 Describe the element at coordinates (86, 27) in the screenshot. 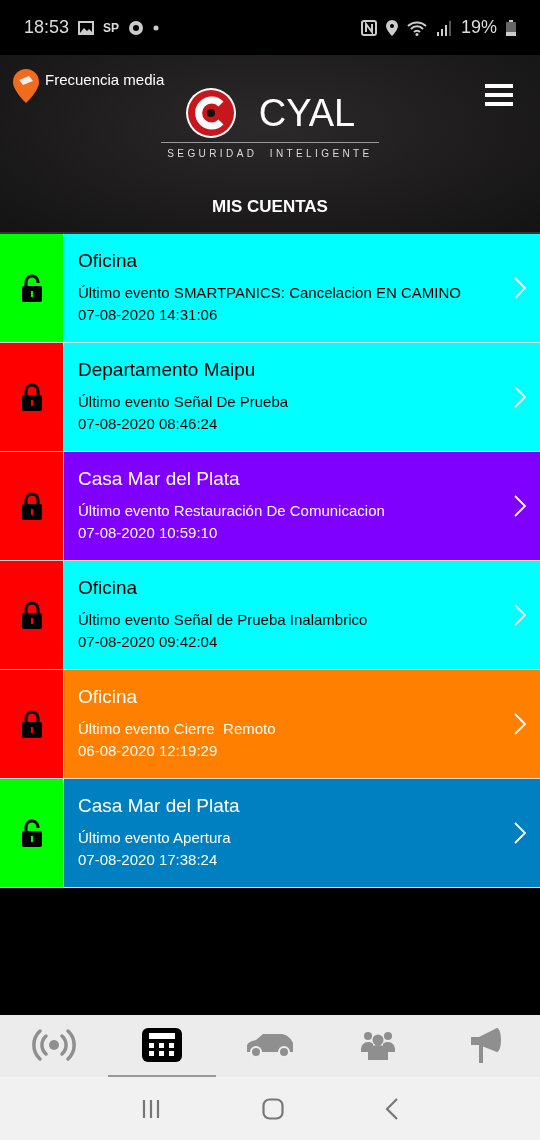

I see `image-icon` at that location.